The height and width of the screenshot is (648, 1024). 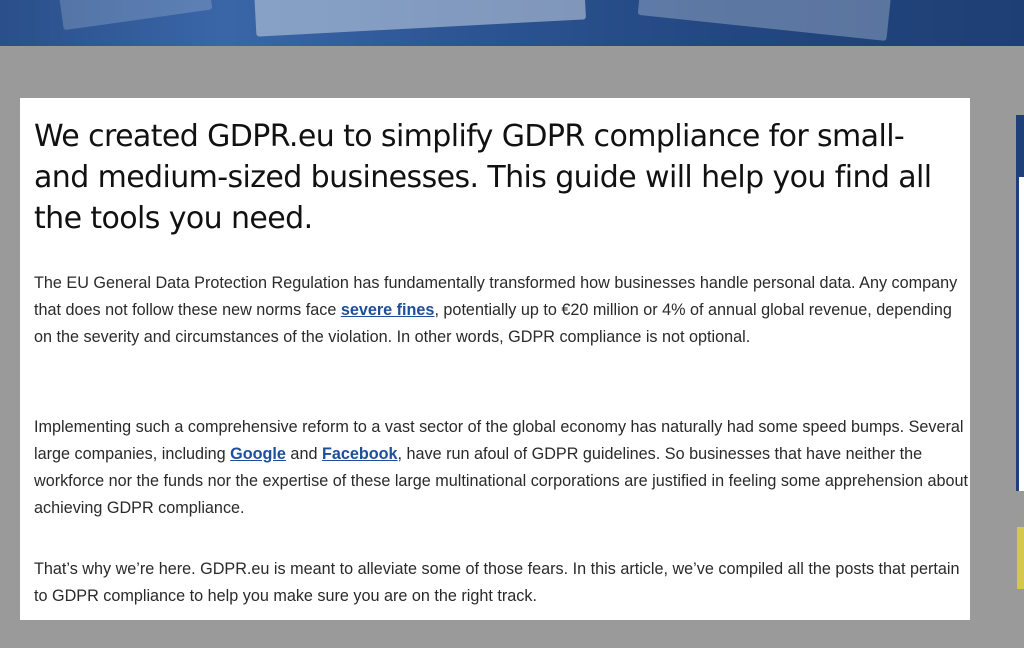 I want to click on facebook-link: Facebook, so click(x=360, y=454).